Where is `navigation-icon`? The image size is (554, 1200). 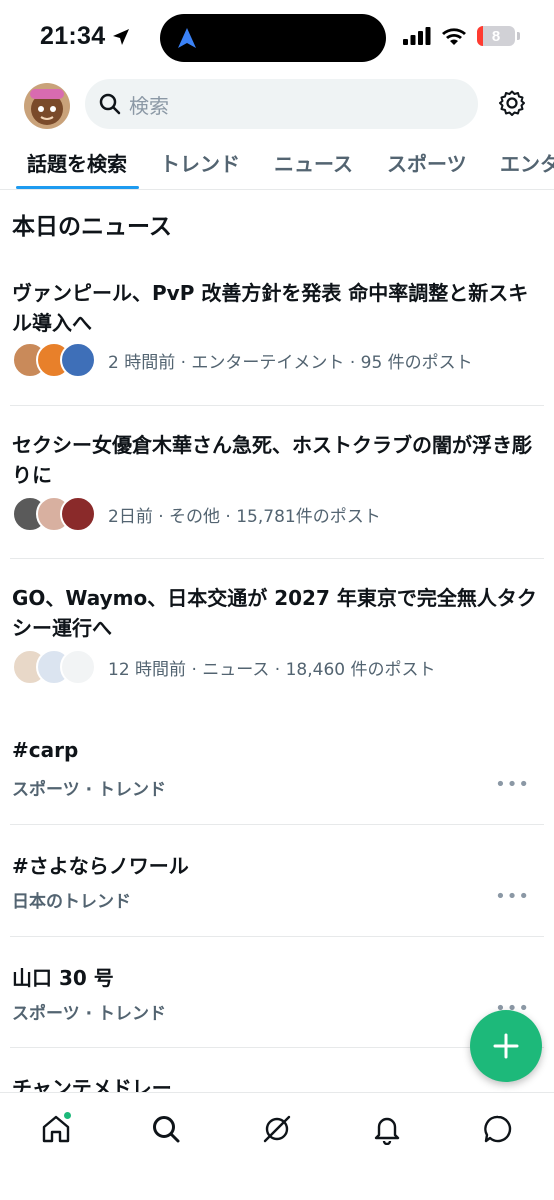
navigation-icon is located at coordinates (187, 38).